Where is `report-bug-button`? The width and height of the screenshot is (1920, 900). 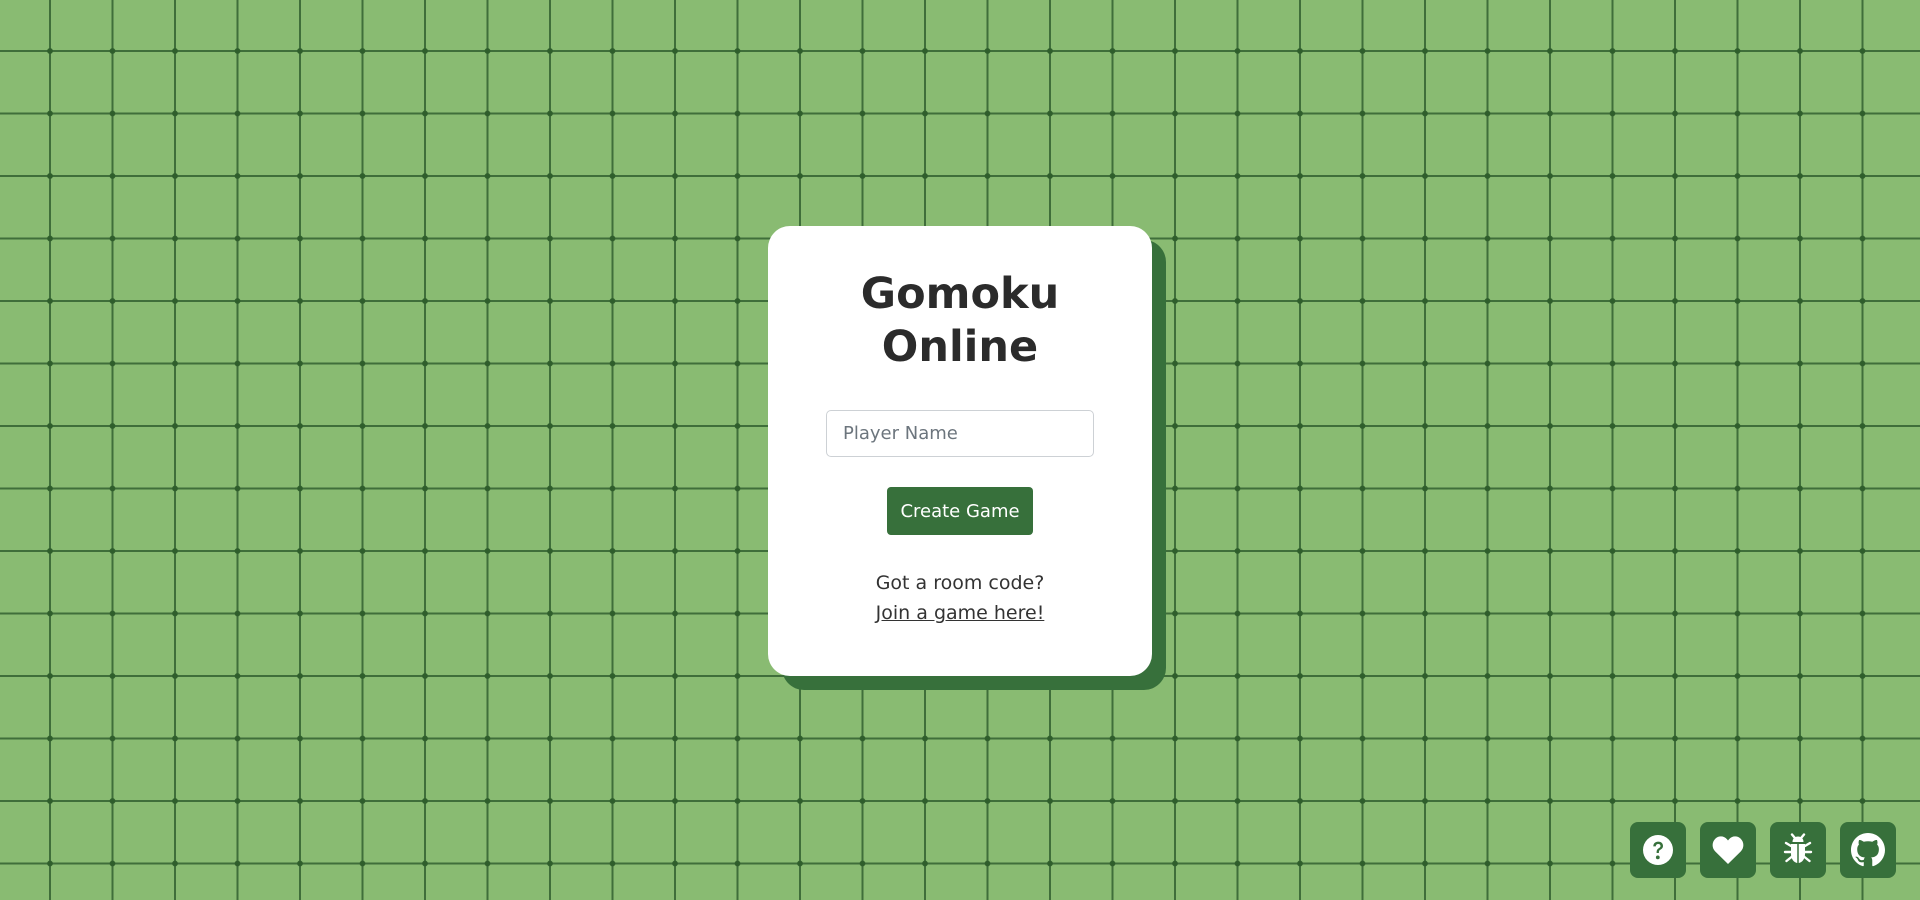 report-bug-button is located at coordinates (1798, 850).